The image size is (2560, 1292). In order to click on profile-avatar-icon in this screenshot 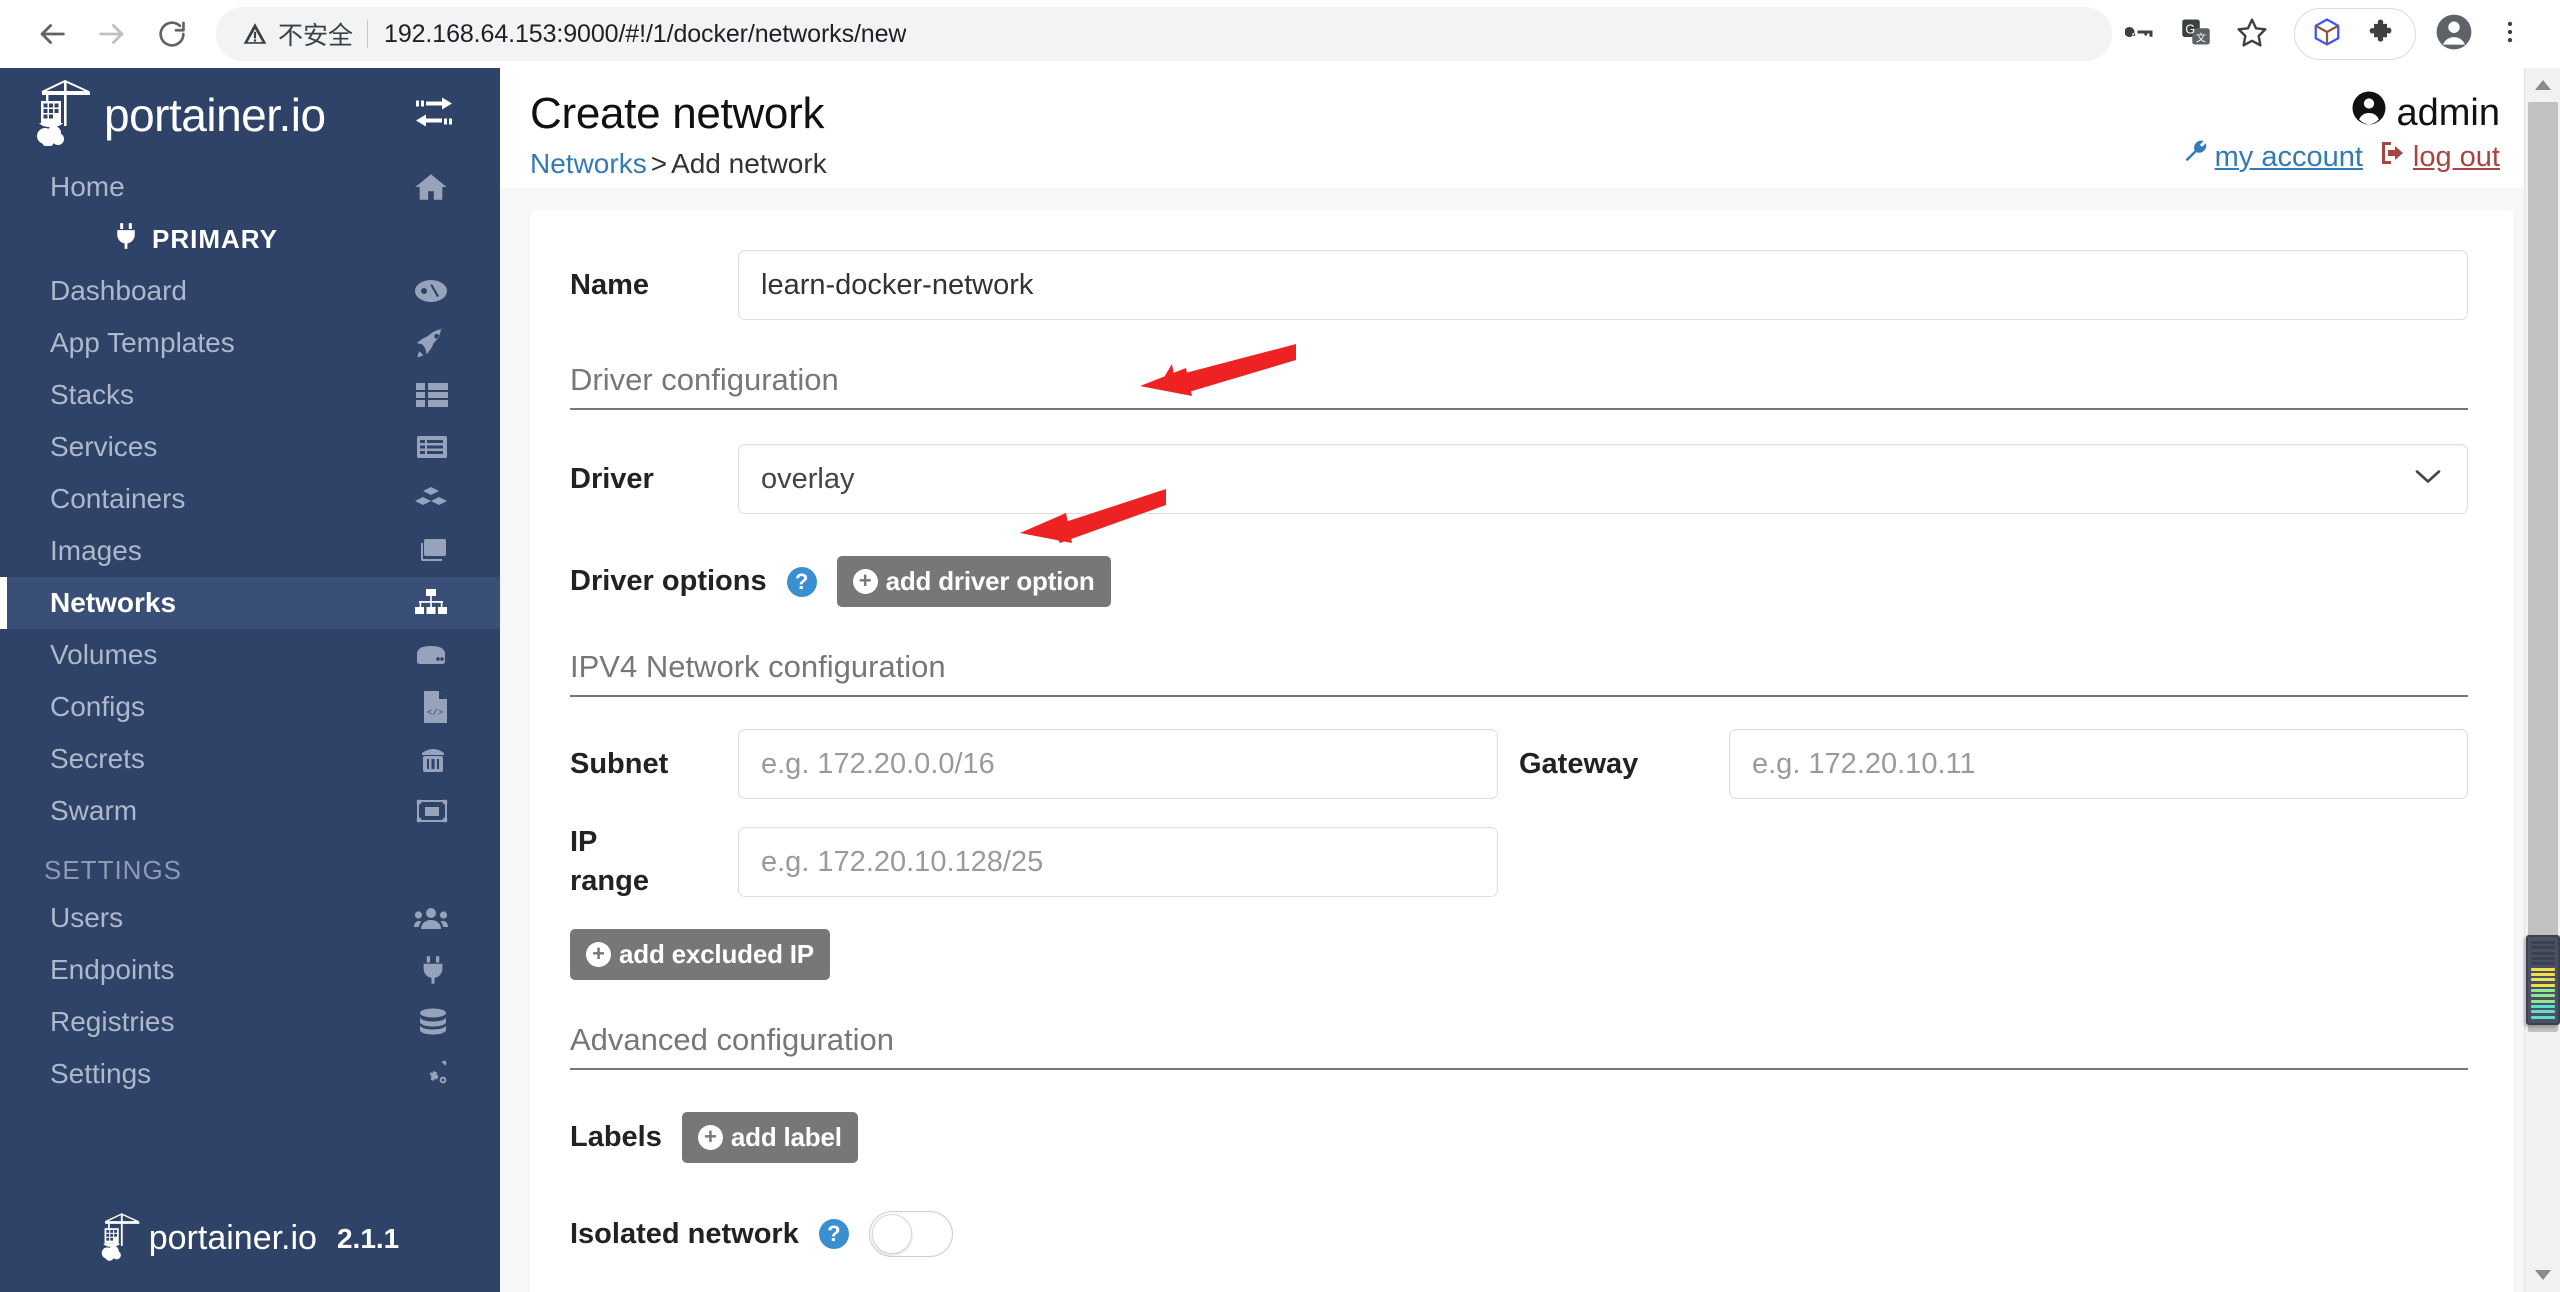, I will do `click(2454, 34)`.